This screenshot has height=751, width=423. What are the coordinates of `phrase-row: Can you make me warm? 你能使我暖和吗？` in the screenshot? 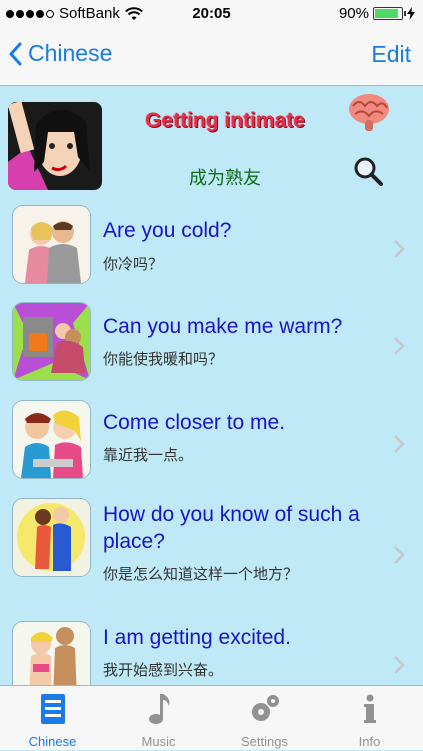 It's located at (211, 345).